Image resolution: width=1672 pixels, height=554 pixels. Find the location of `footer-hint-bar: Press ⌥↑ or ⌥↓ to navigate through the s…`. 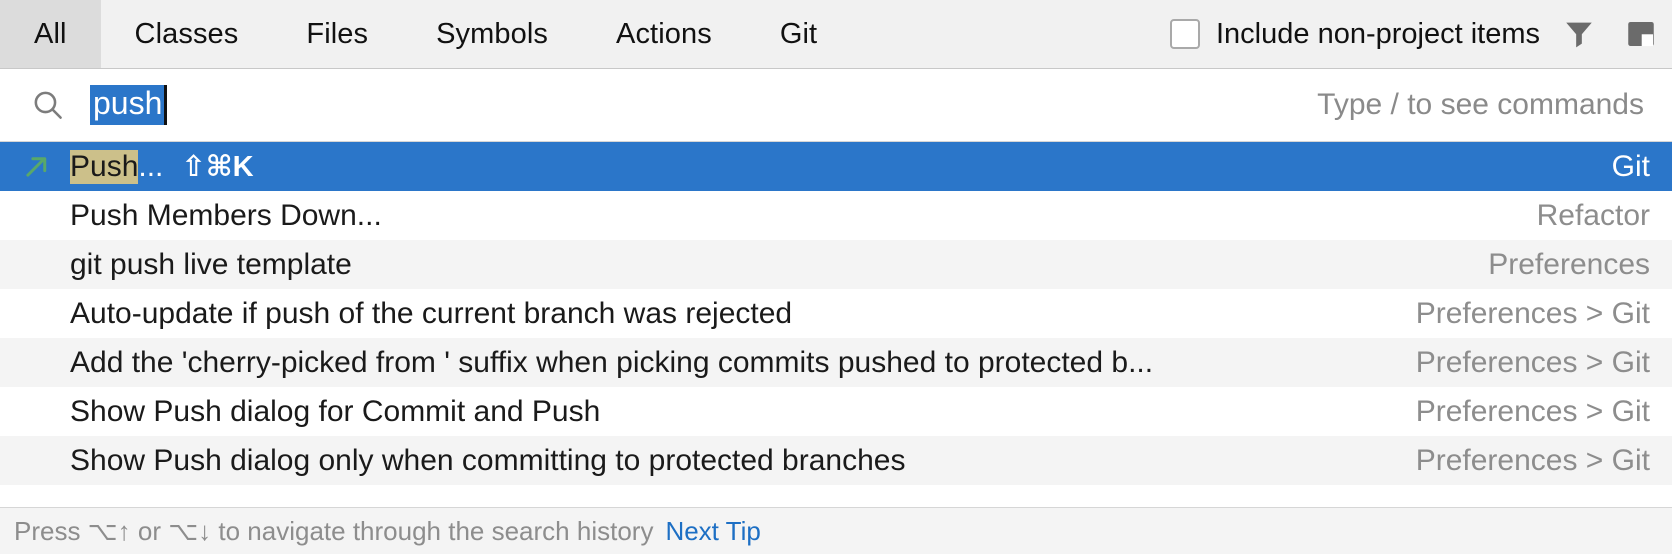

footer-hint-bar: Press ⌥↑ or ⌥↓ to navigate through the s… is located at coordinates (836, 530).